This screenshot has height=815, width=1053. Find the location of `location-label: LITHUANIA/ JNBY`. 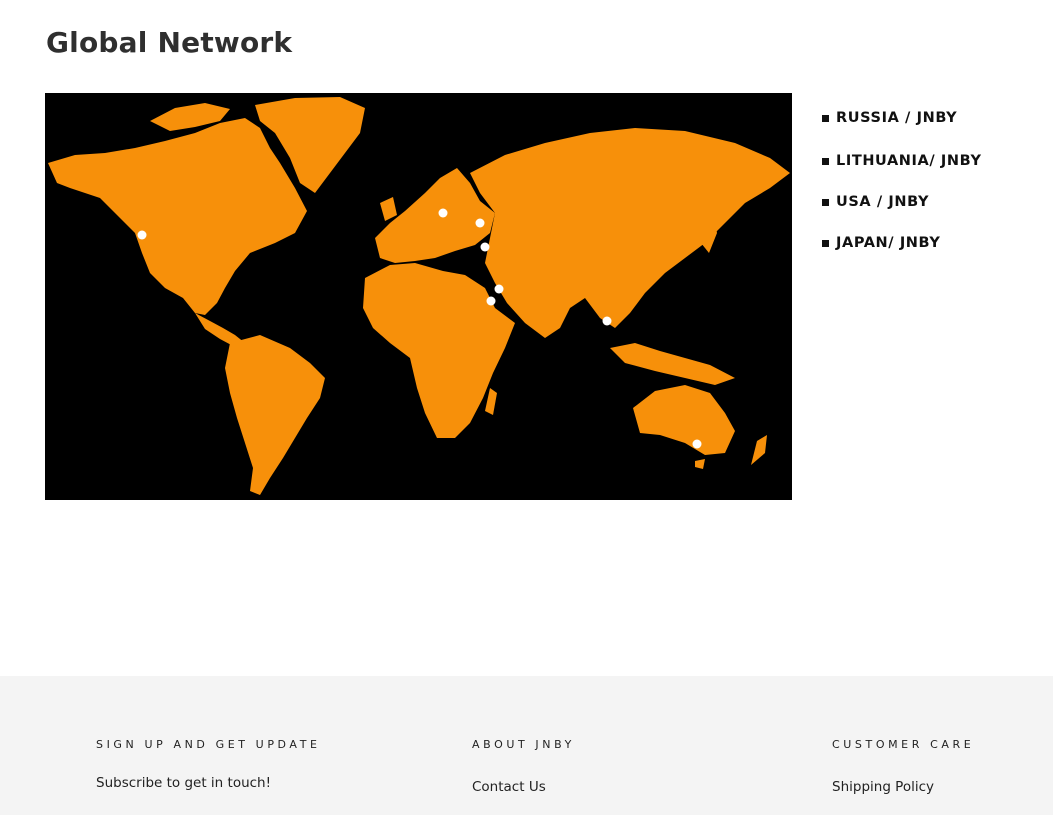

location-label: LITHUANIA/ JNBY is located at coordinates (909, 161).